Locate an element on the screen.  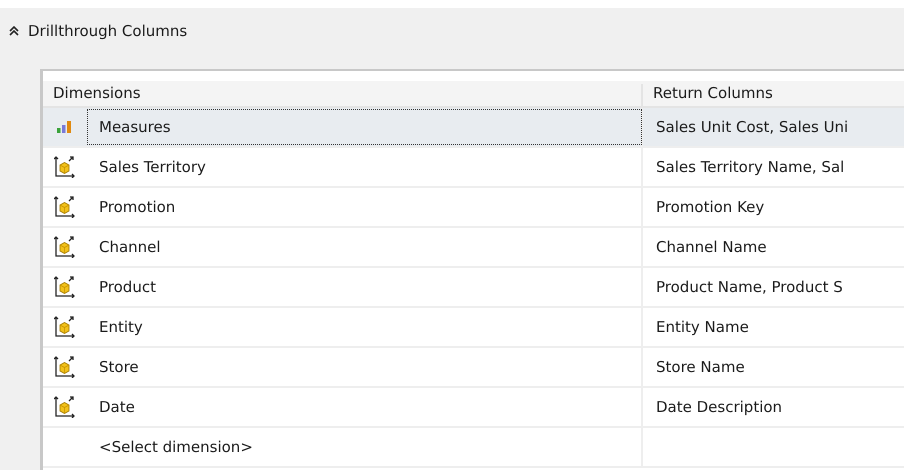
dimension-cell: Measures is located at coordinates (364, 127).